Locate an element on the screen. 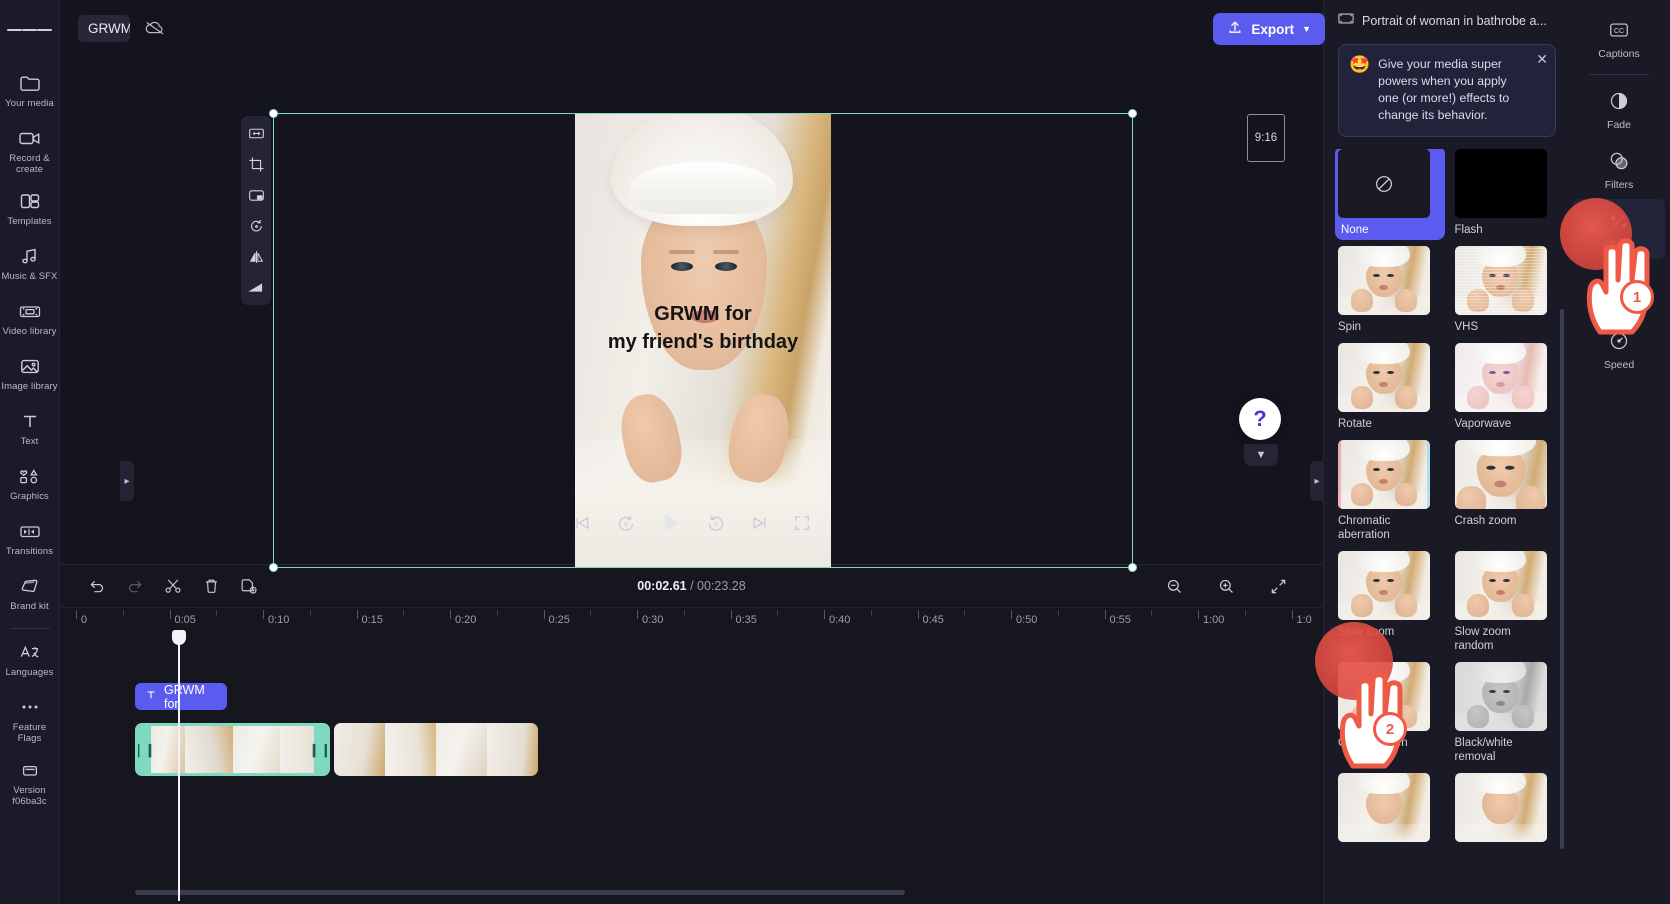  effect-slow-zoom-random: Slow zoom random is located at coordinates (1506, 602).